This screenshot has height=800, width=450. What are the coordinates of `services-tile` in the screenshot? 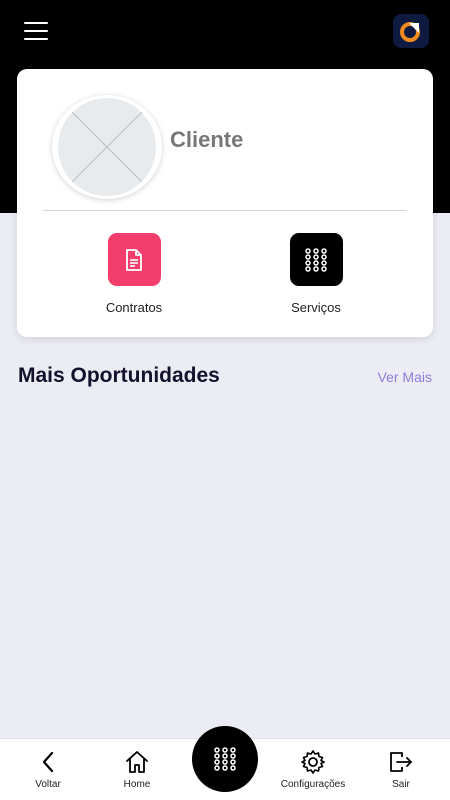 It's located at (316, 259).